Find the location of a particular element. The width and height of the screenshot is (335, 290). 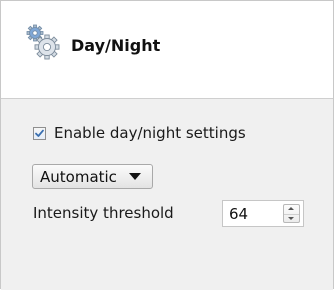

enable-day-night-checkbox is located at coordinates (39, 133).